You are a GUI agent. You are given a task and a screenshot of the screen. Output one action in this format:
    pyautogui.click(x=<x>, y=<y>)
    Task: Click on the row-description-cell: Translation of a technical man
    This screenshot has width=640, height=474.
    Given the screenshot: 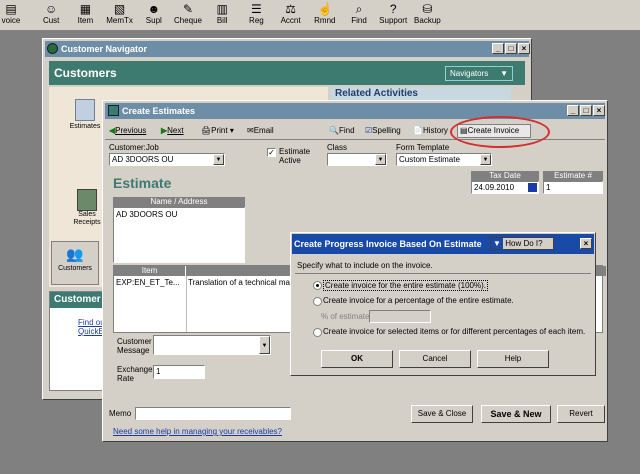 What is the action you would take?
    pyautogui.click(x=241, y=282)
    